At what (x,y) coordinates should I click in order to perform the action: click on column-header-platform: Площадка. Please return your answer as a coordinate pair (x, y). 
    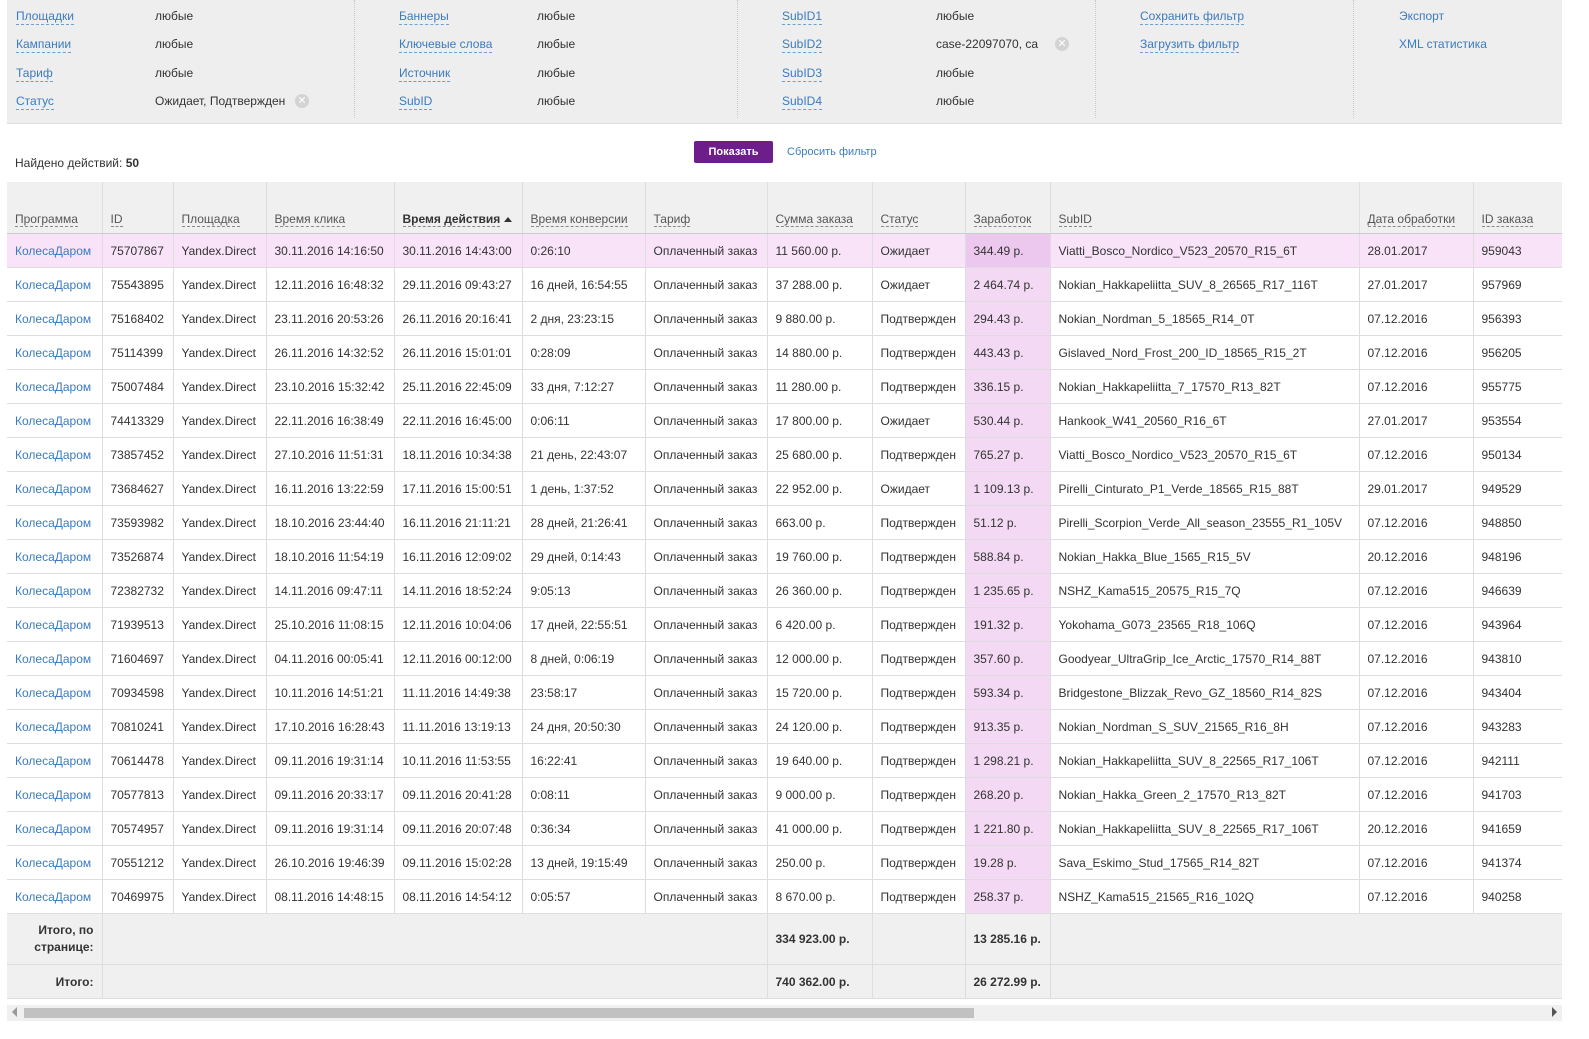
    Looking at the image, I should click on (220, 208).